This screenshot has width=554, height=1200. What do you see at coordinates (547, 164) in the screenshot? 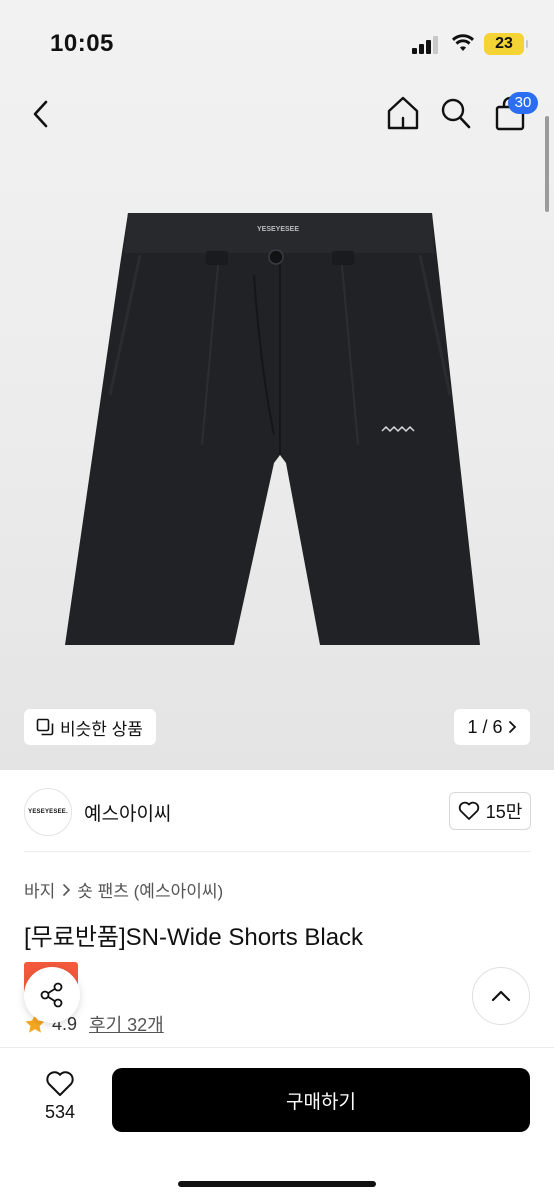
I see `scrollbar` at bounding box center [547, 164].